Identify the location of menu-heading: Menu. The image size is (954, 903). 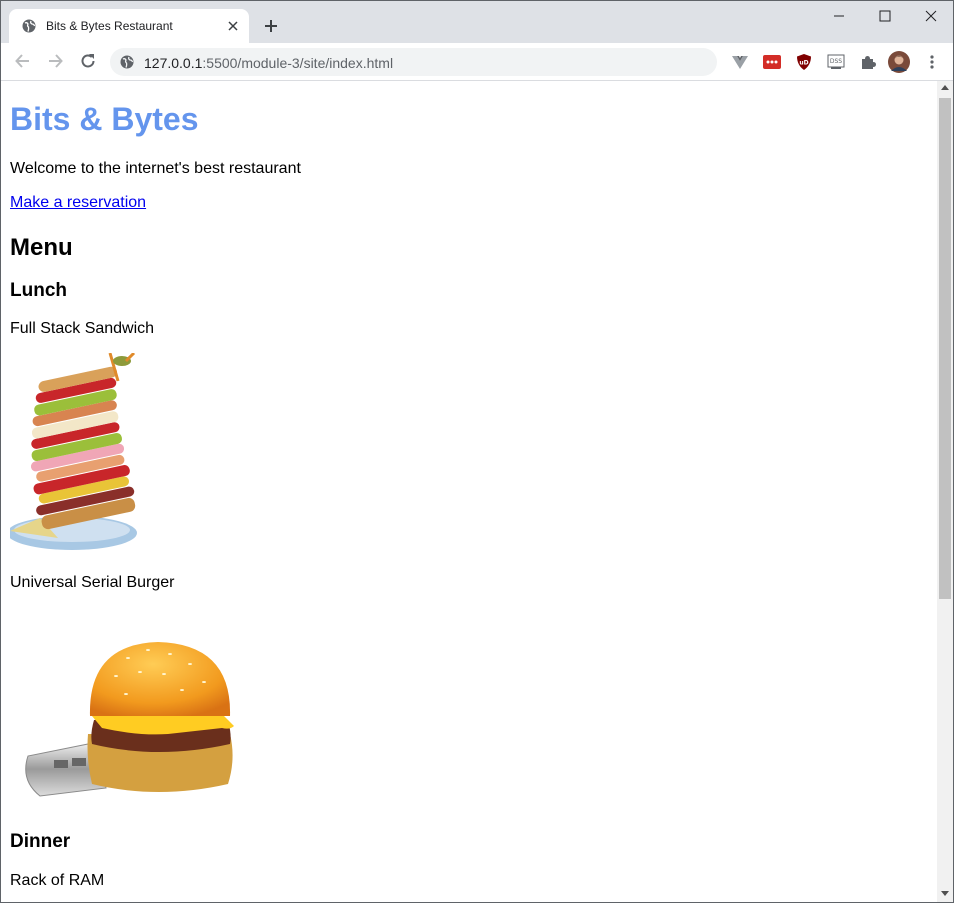
(41, 247).